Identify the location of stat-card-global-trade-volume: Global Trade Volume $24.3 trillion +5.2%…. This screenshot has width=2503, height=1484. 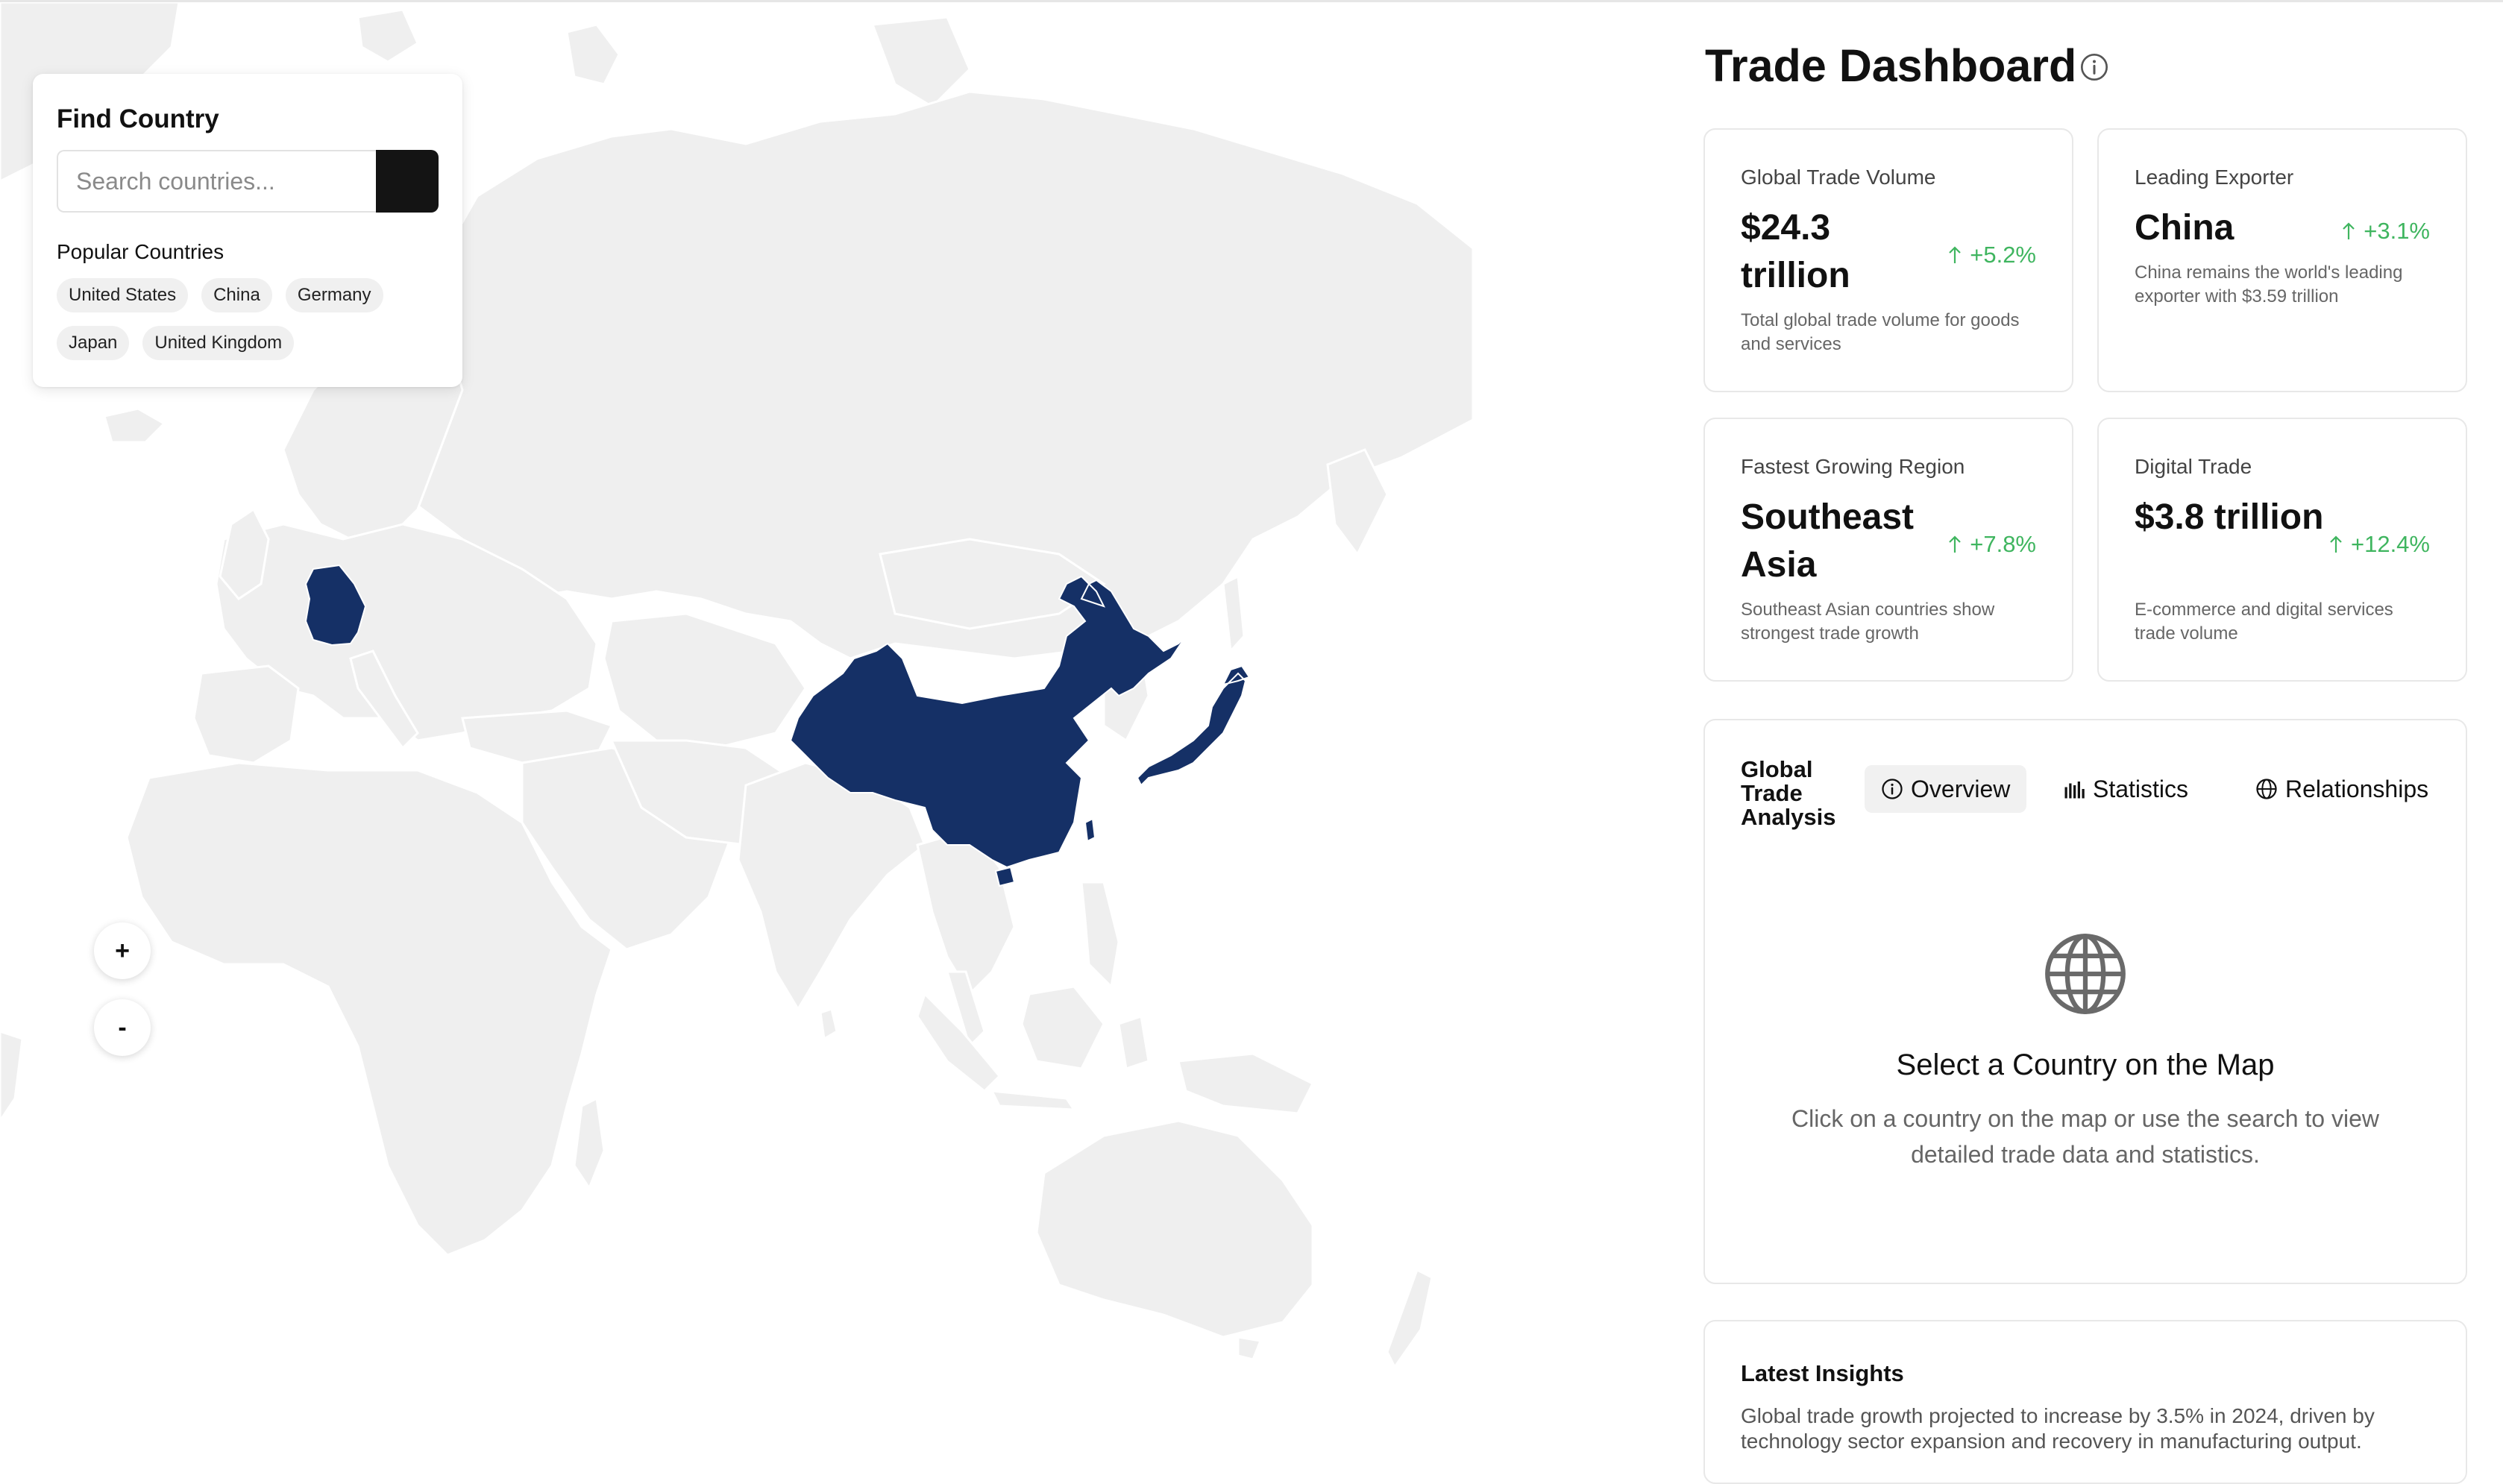
(1888, 260).